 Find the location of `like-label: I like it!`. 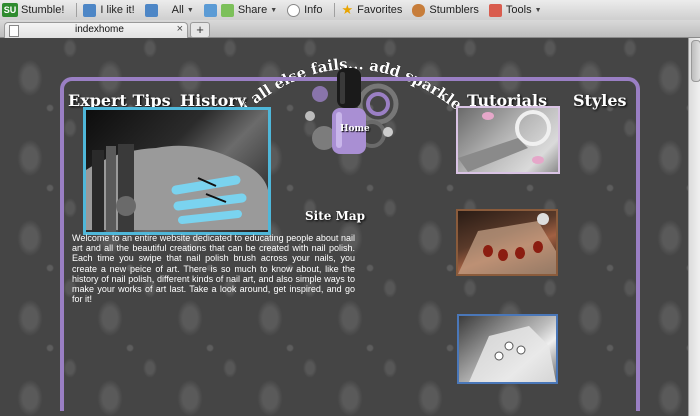

like-label: I like it! is located at coordinates (117, 10).